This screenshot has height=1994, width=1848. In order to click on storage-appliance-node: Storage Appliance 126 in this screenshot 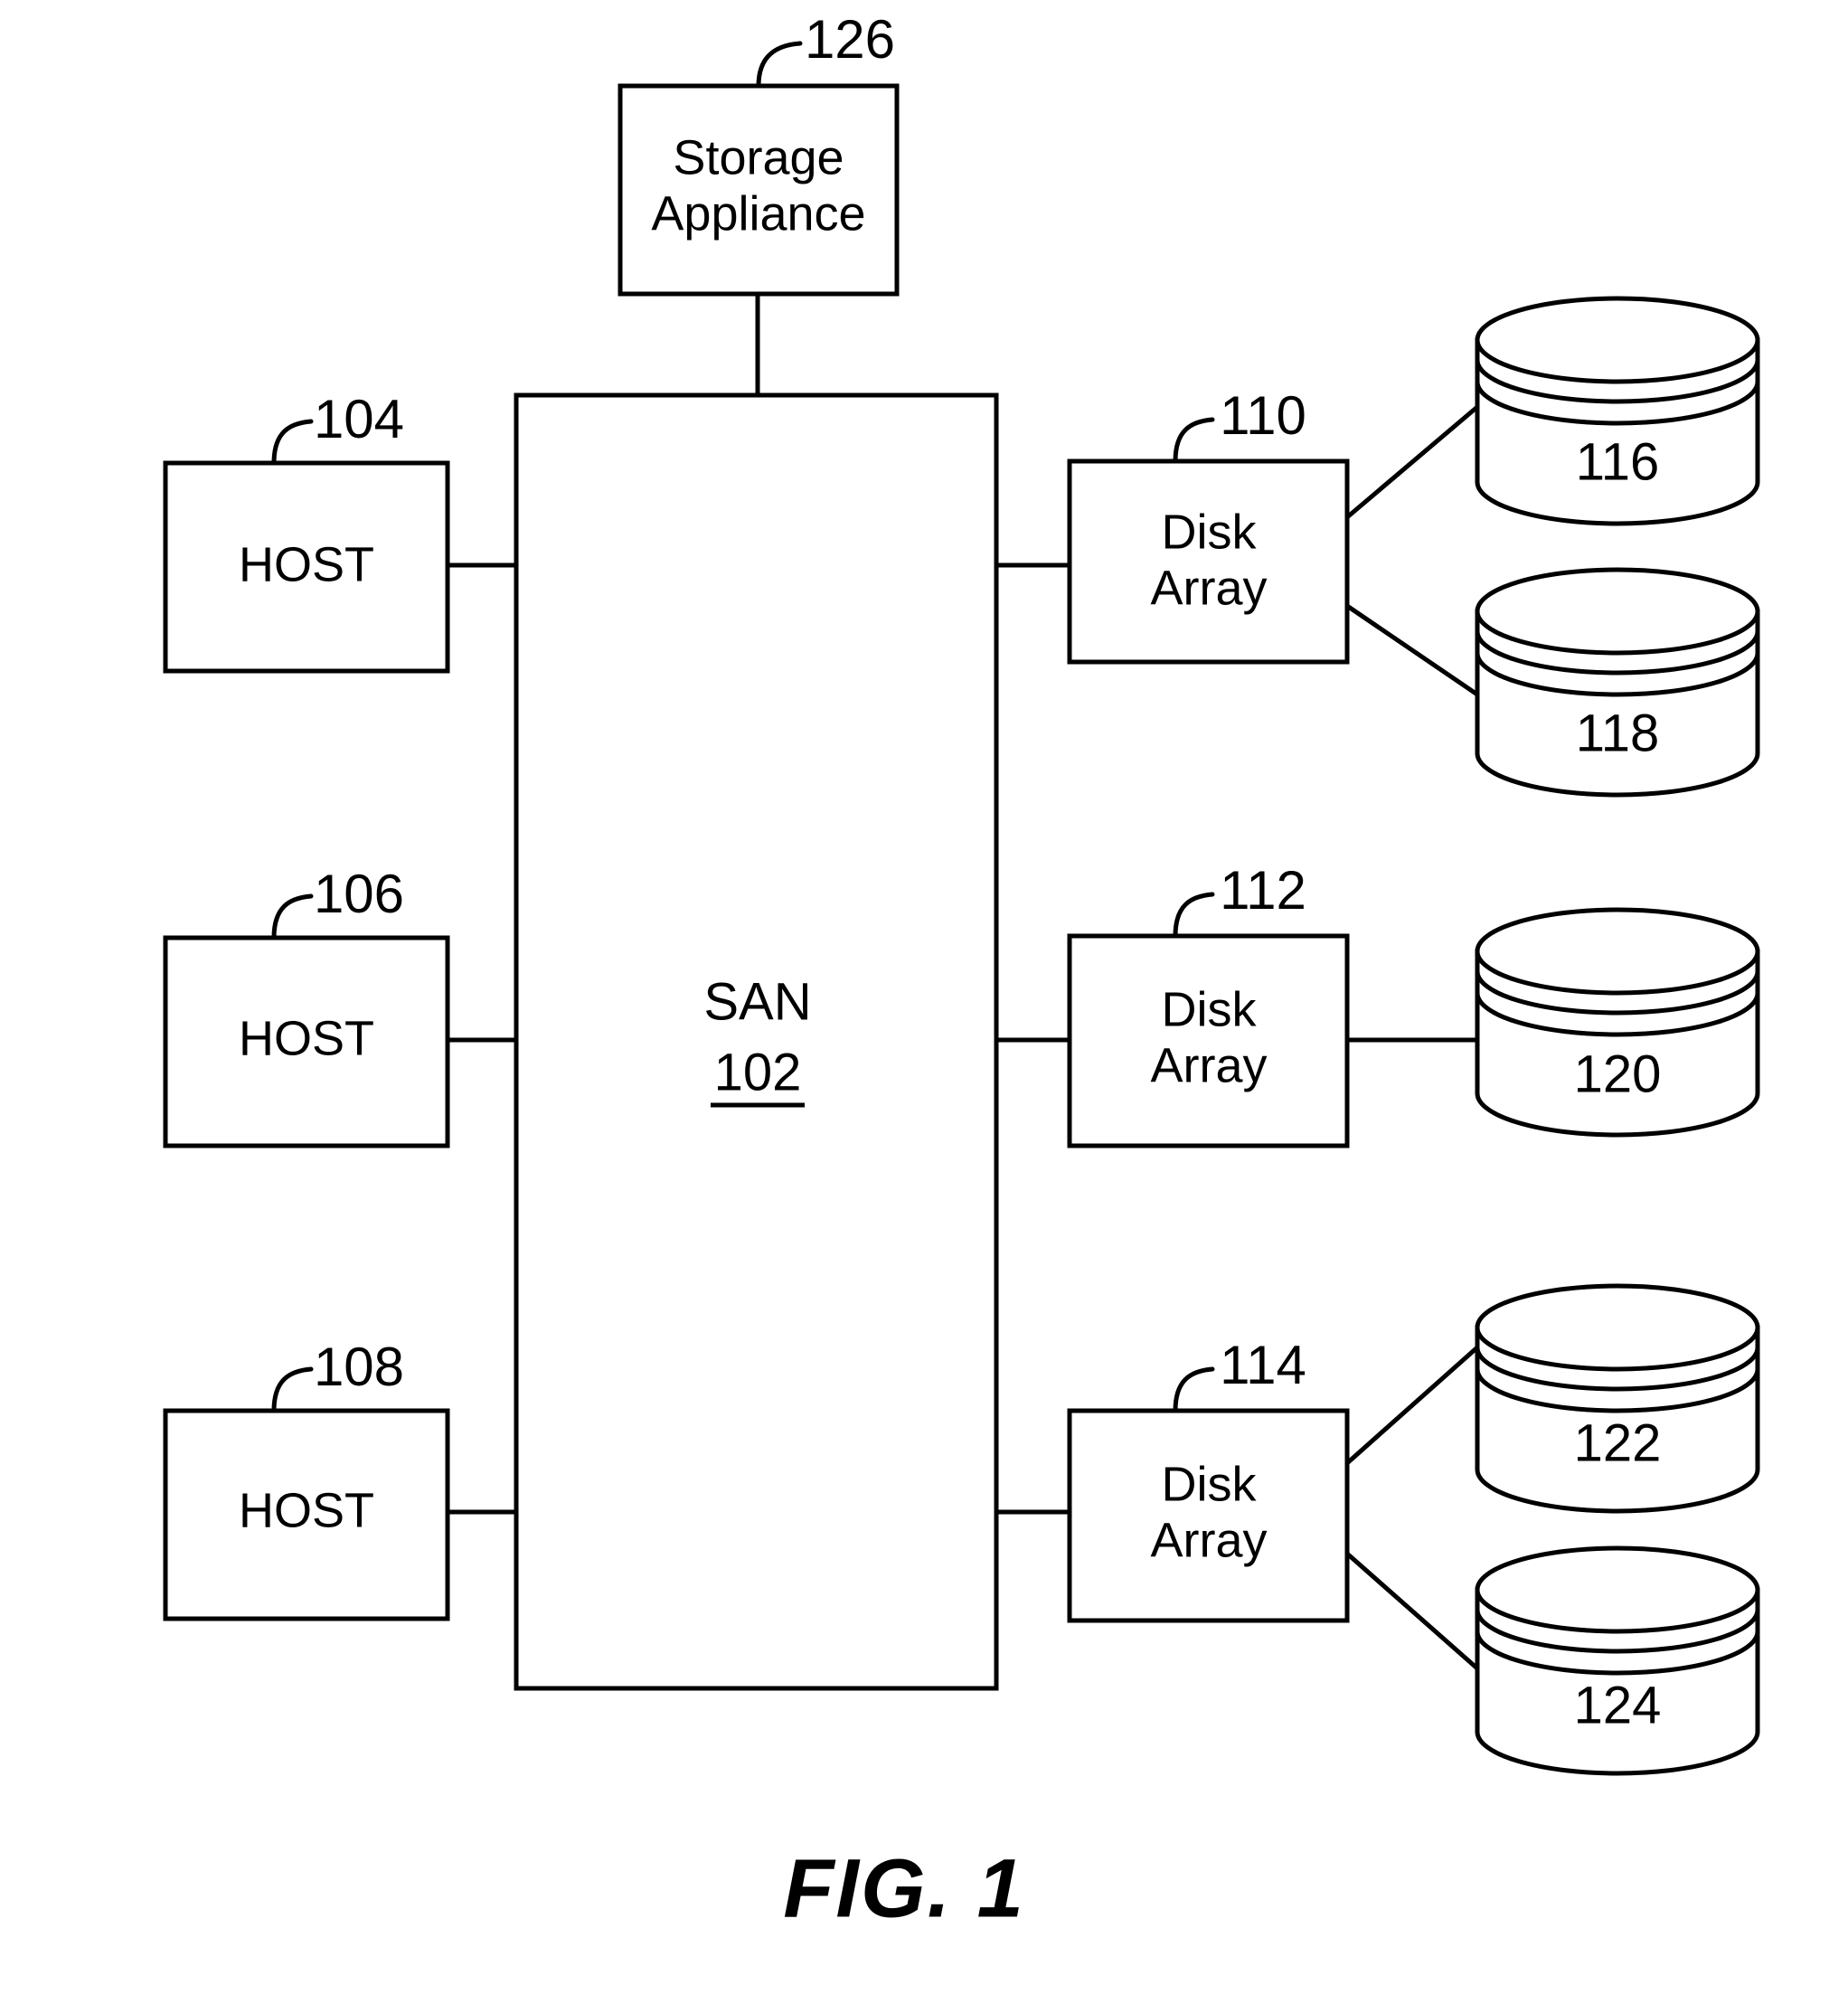, I will do `click(759, 153)`.